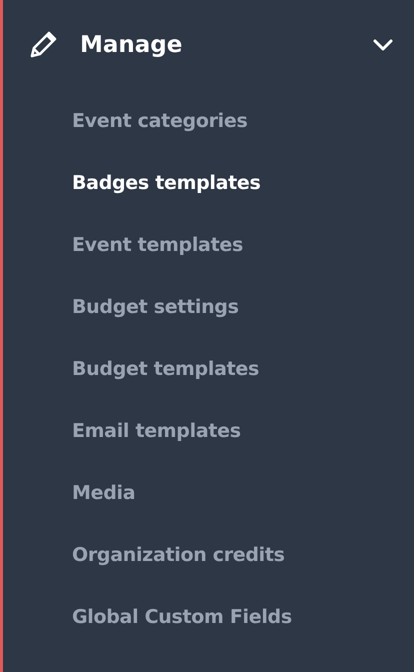 This screenshot has width=414, height=672. What do you see at coordinates (178, 555) in the screenshot?
I see `menu-item: Organization credits` at bounding box center [178, 555].